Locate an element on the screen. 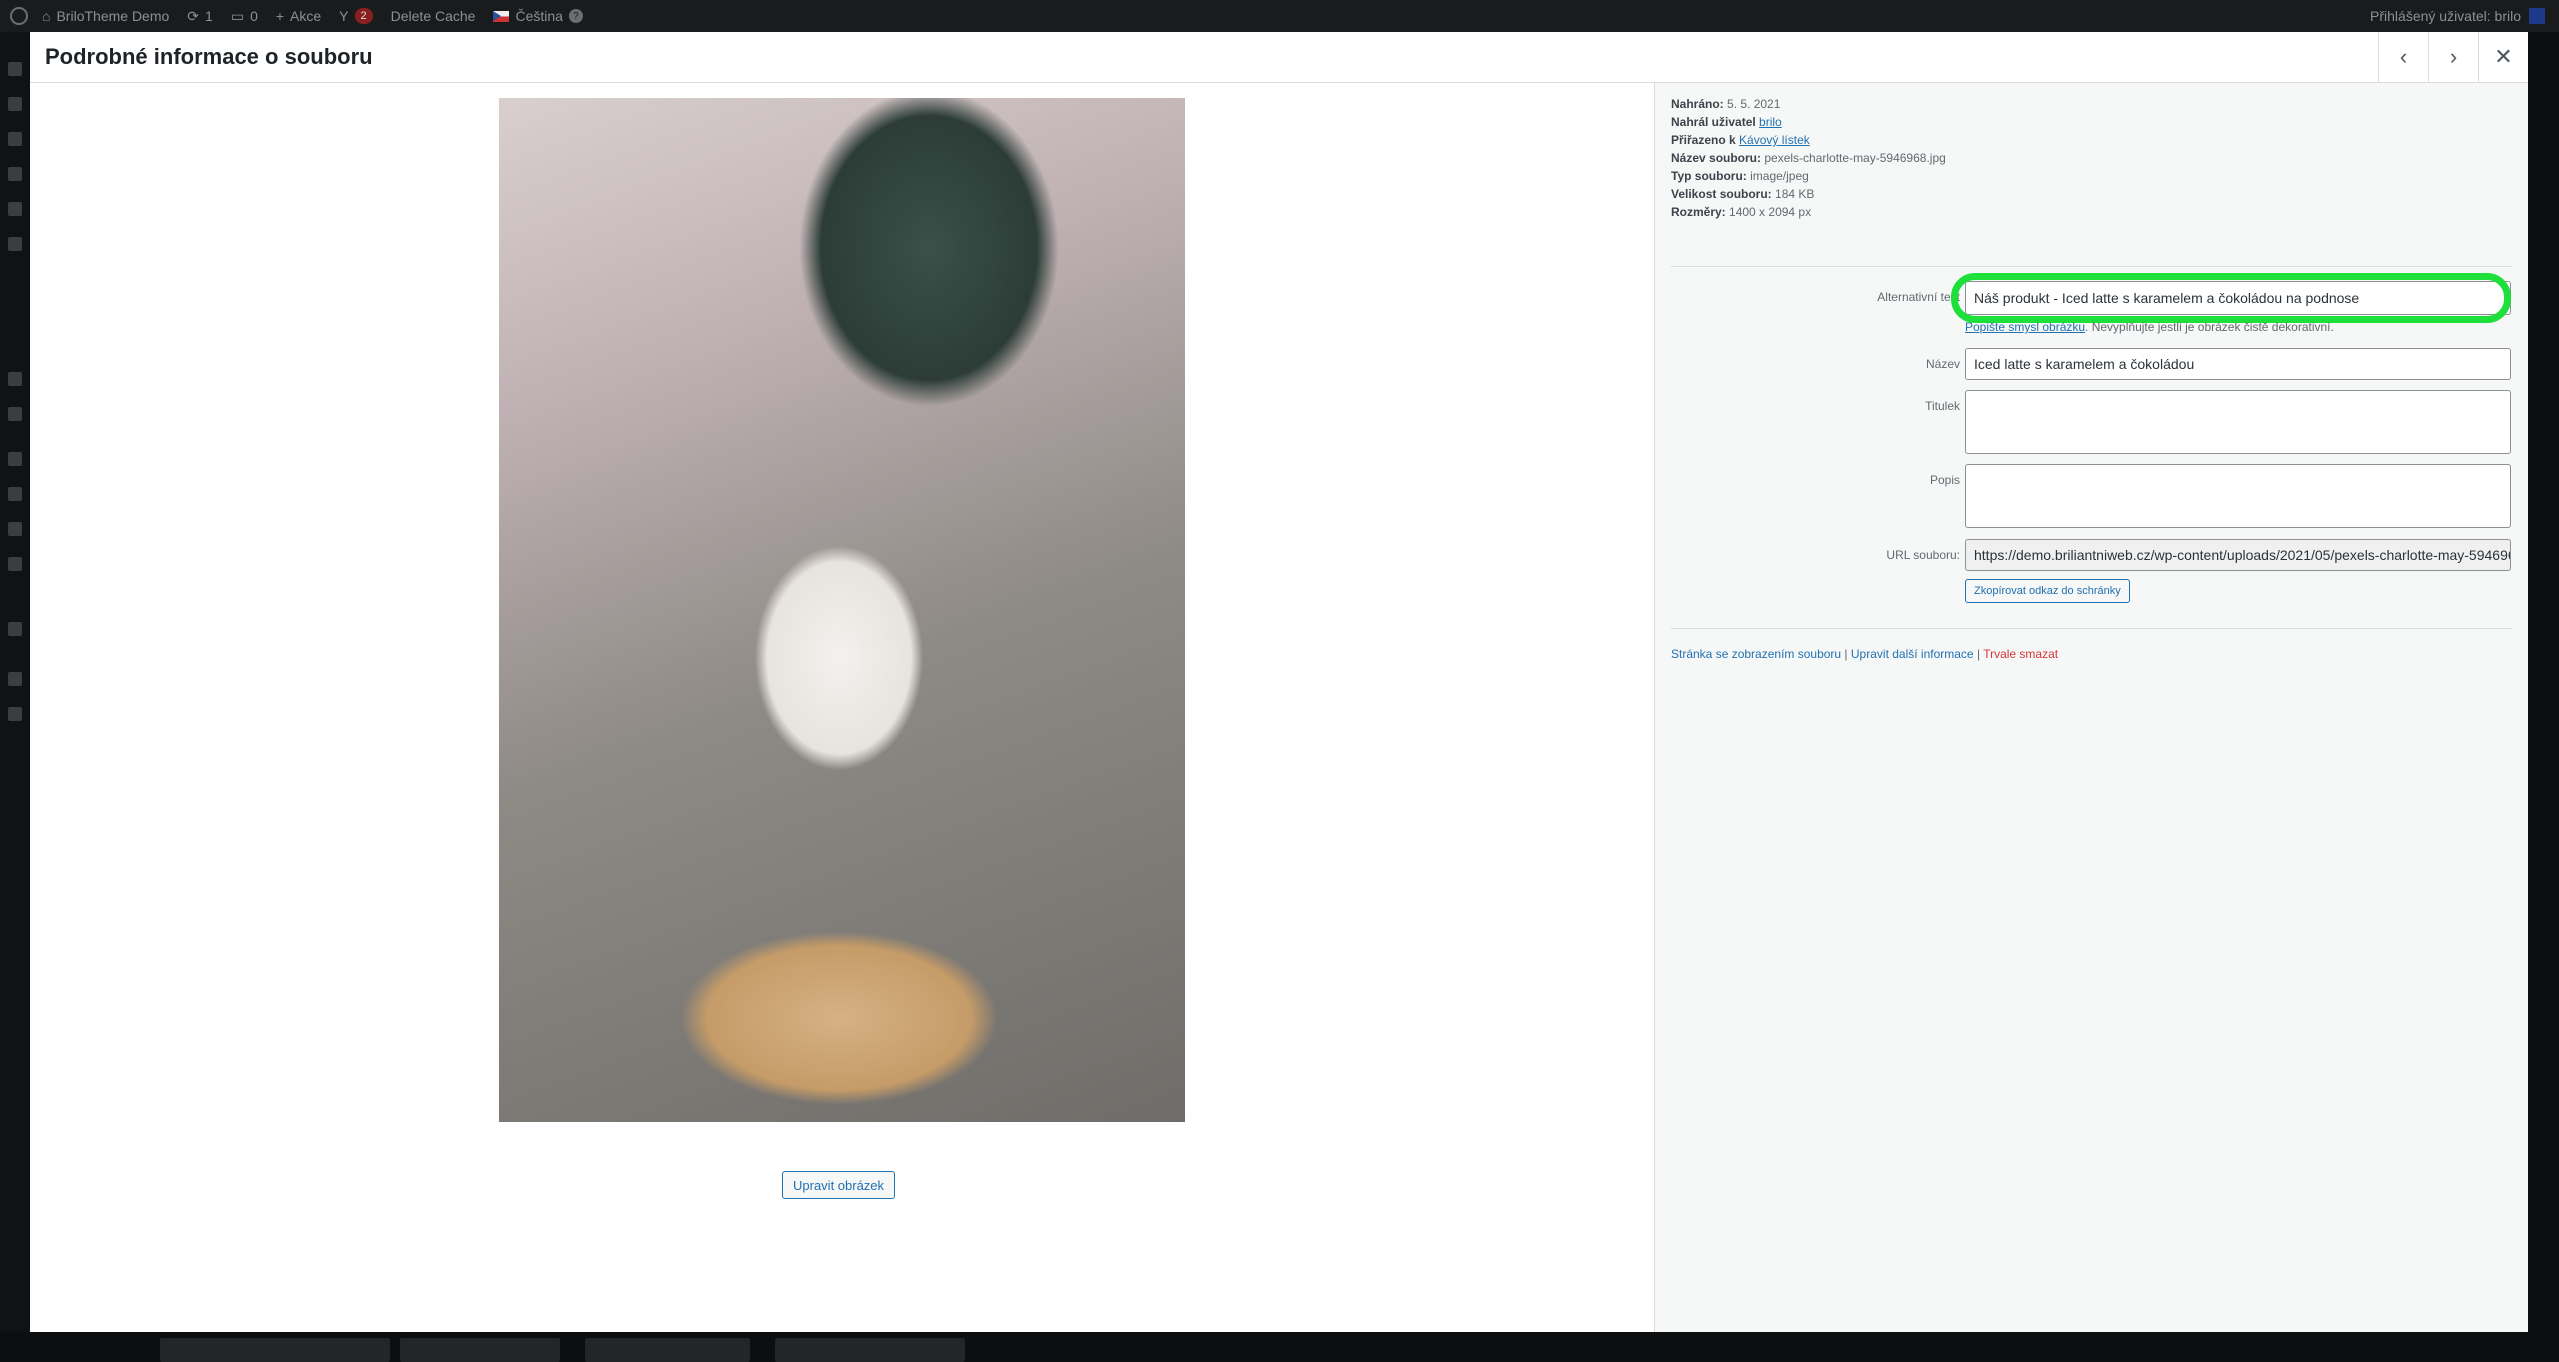 Image resolution: width=2559 pixels, height=1362 pixels. next-button: › is located at coordinates (2453, 57).